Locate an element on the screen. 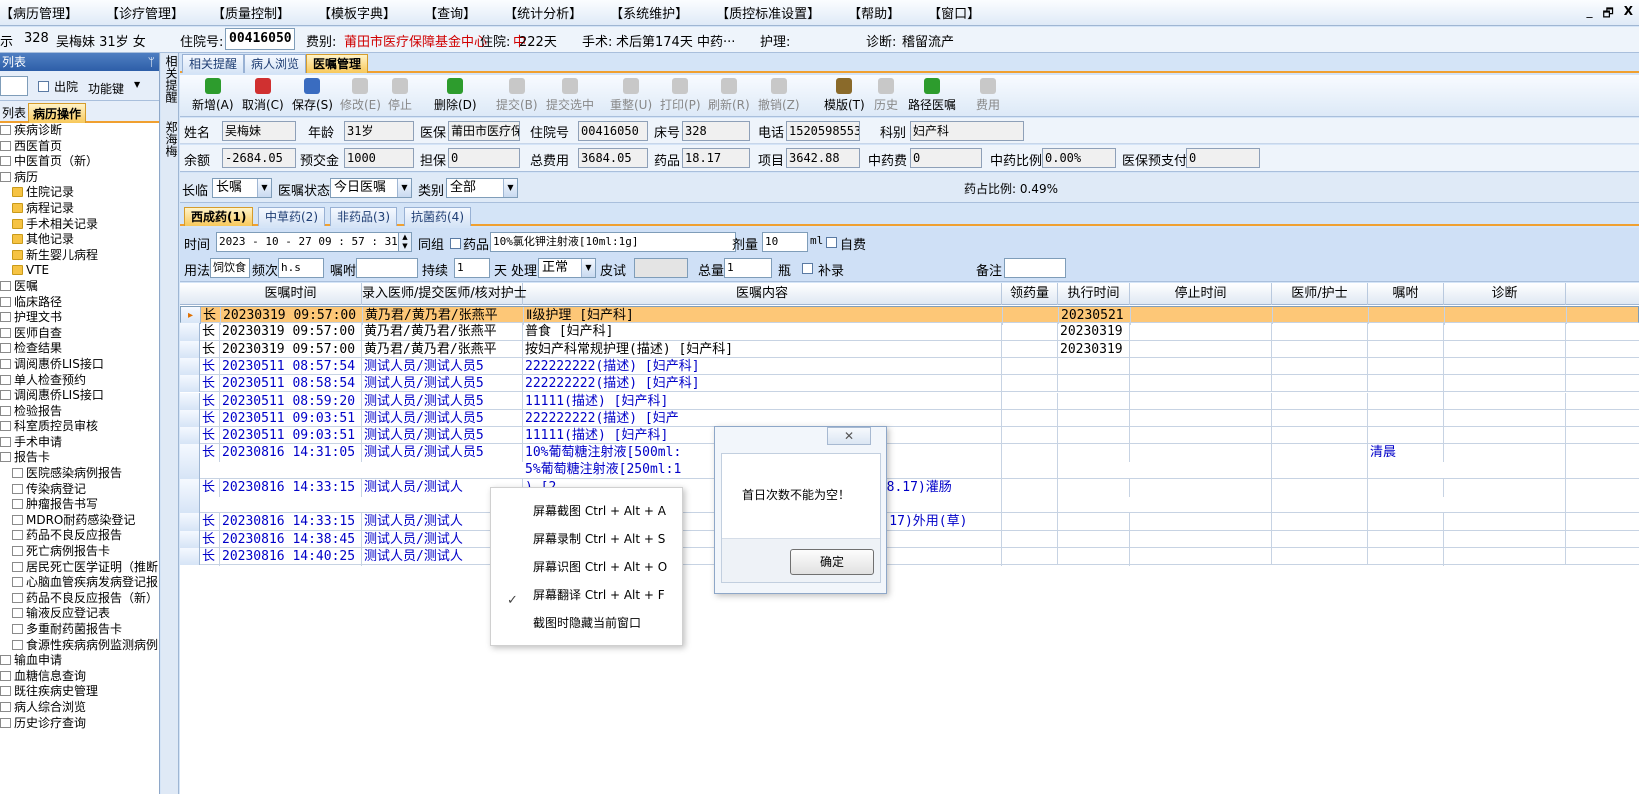 This screenshot has width=1639, height=794. tree-item: 血糖信息查询 is located at coordinates (79, 677).